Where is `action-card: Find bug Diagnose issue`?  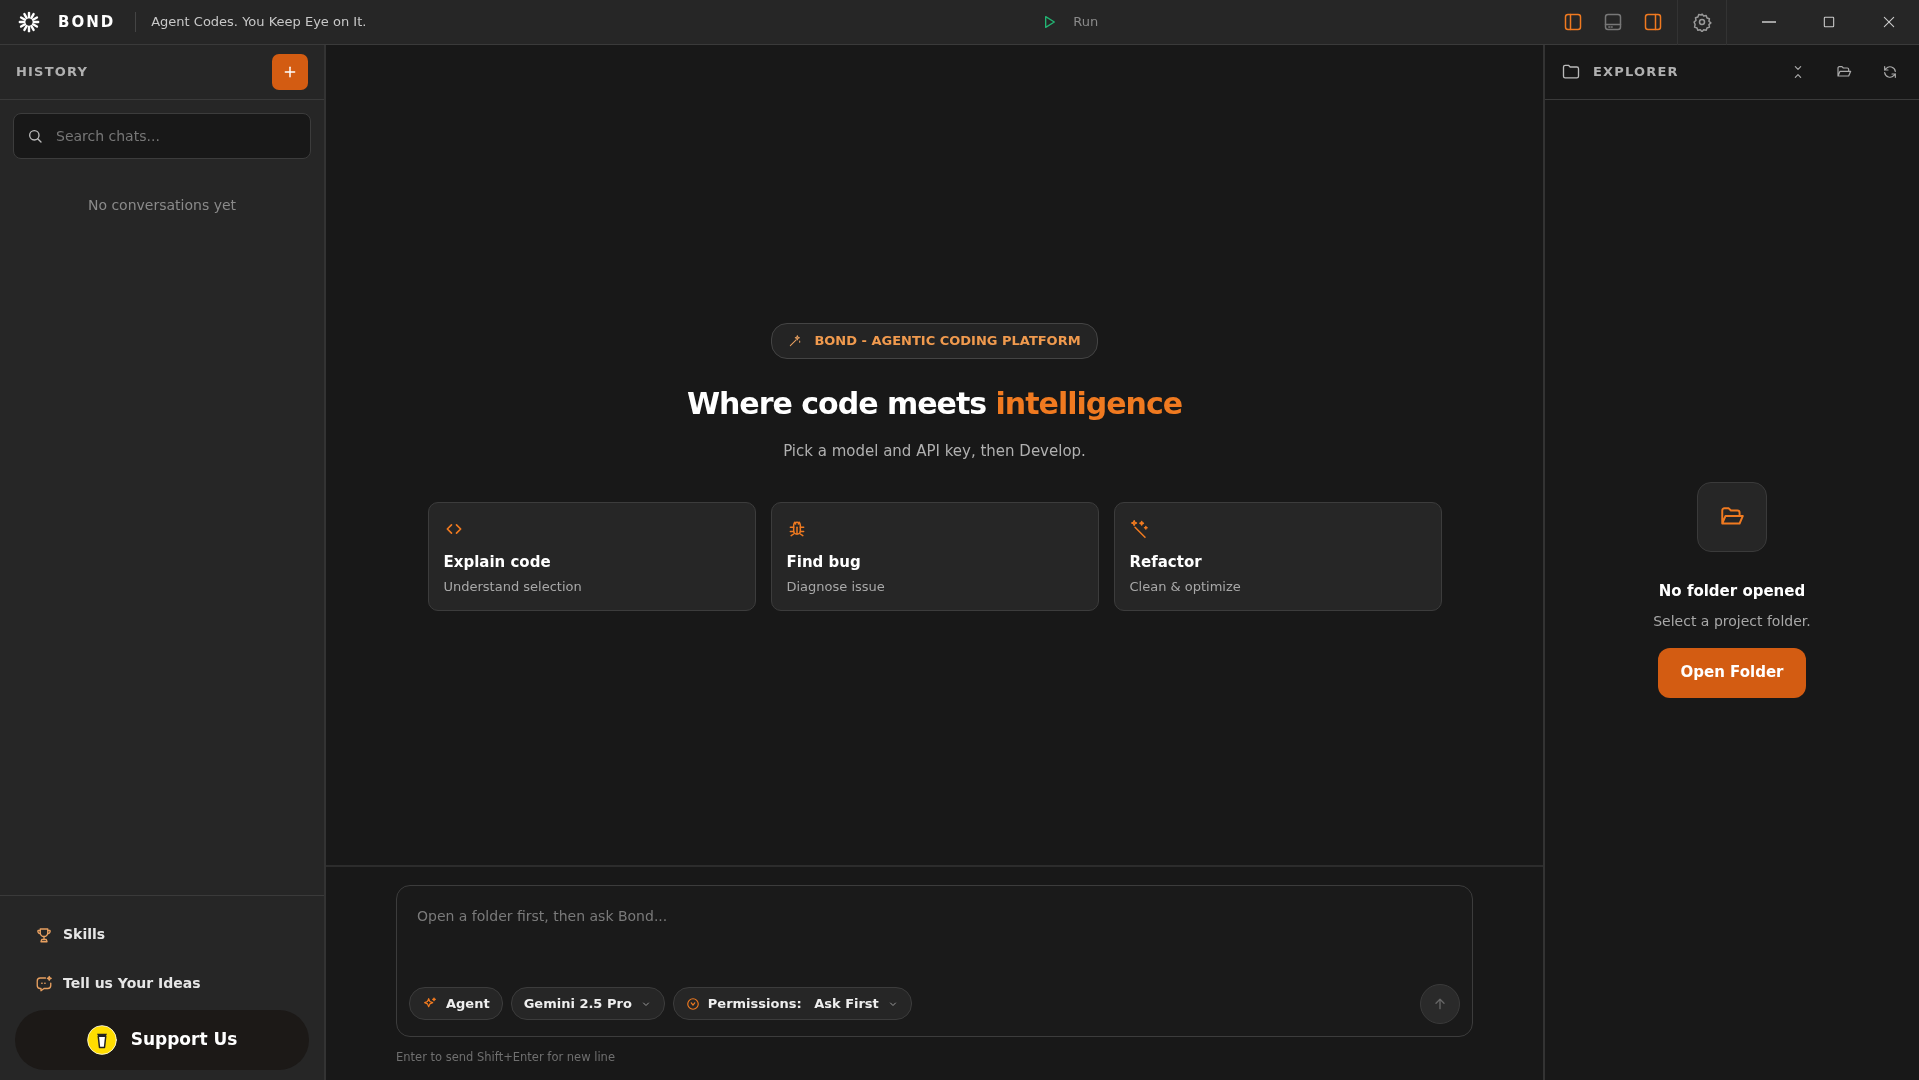
action-card: Find bug Diagnose issue is located at coordinates (934, 556).